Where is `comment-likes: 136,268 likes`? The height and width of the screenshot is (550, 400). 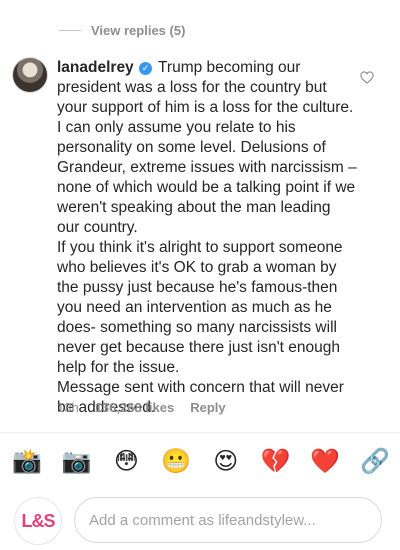 comment-likes: 136,268 likes is located at coordinates (135, 407).